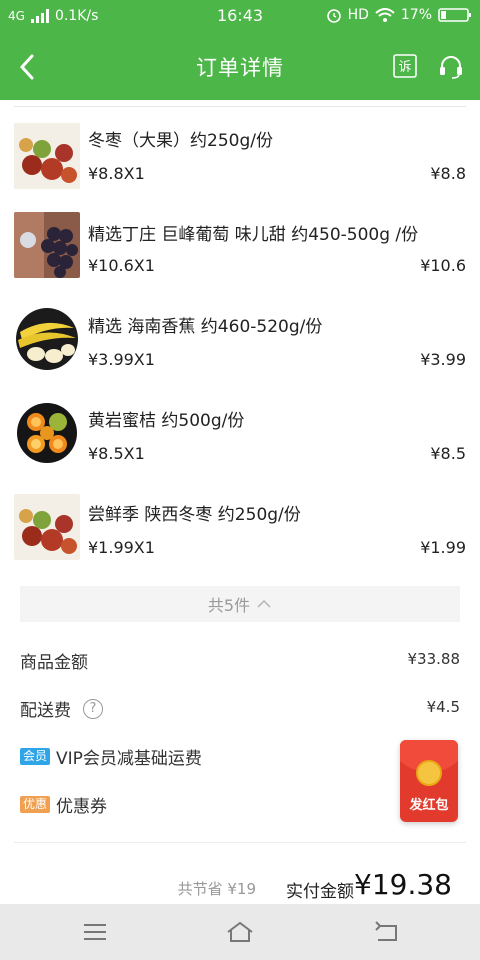  Describe the element at coordinates (264, 603) in the screenshot. I see `chevron-up-icon` at that location.